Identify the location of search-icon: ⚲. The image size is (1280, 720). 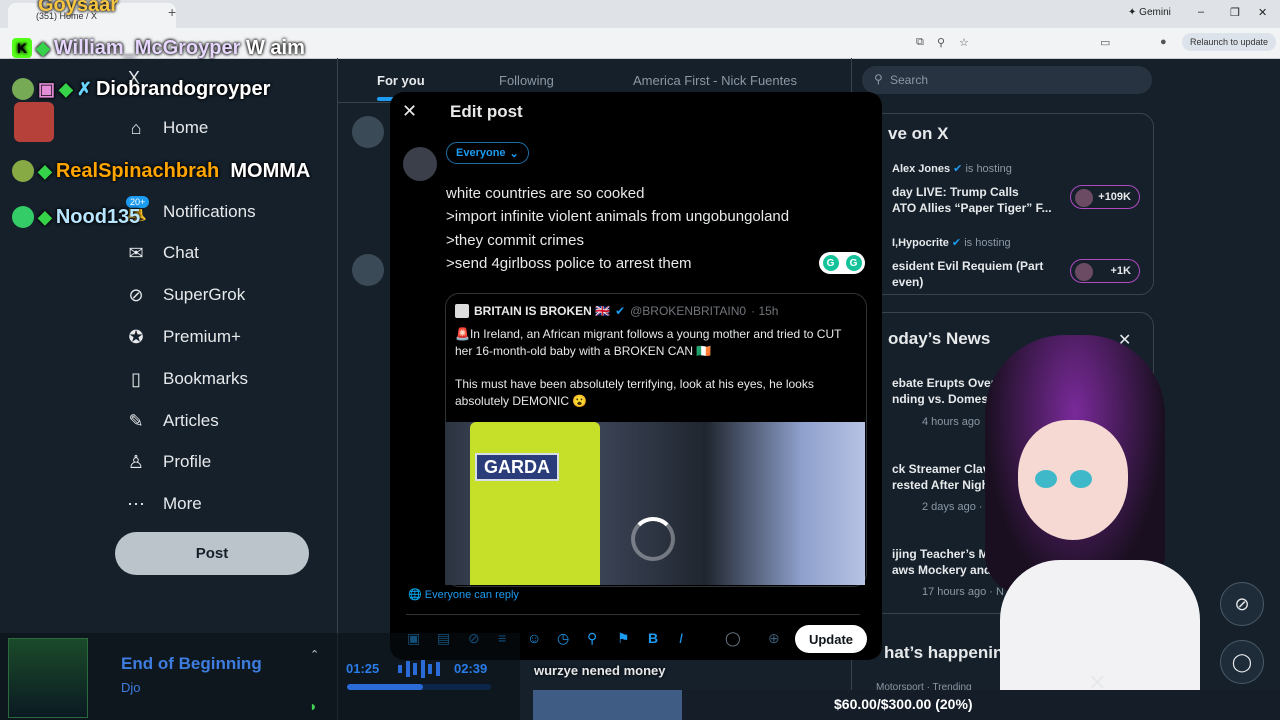
(878, 79).